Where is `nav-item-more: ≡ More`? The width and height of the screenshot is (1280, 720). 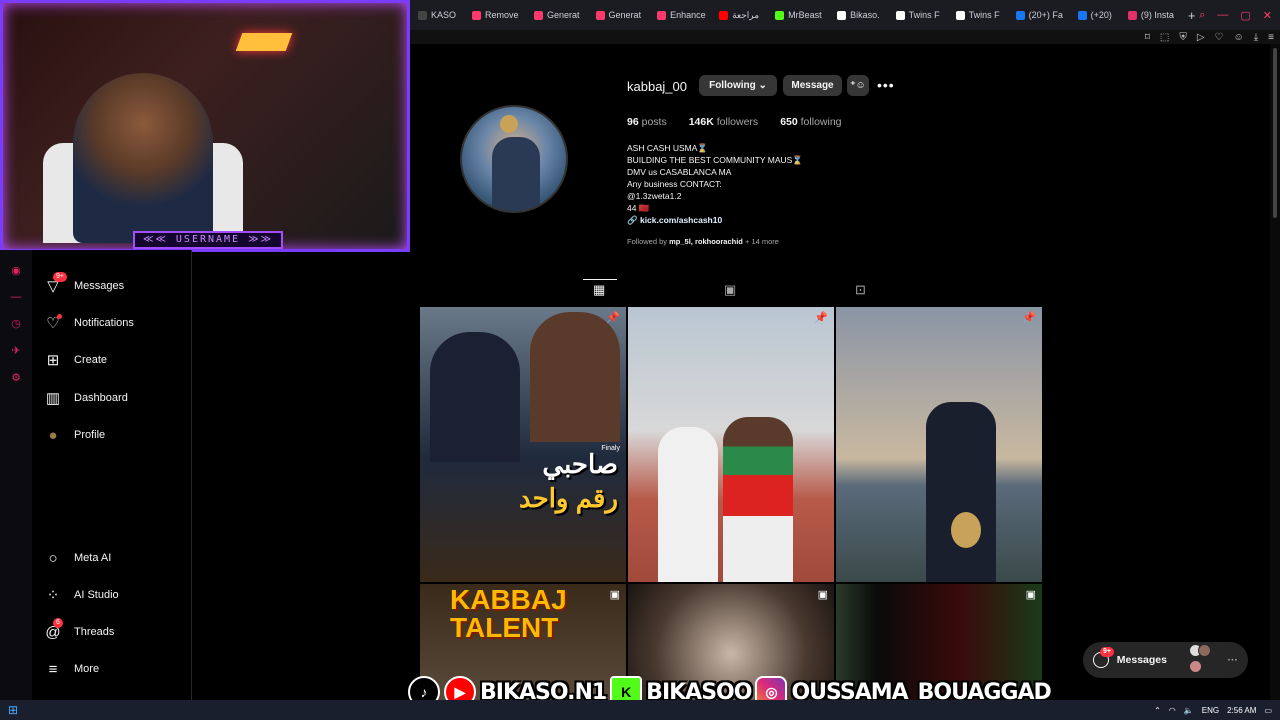 nav-item-more: ≡ More is located at coordinates (71, 669).